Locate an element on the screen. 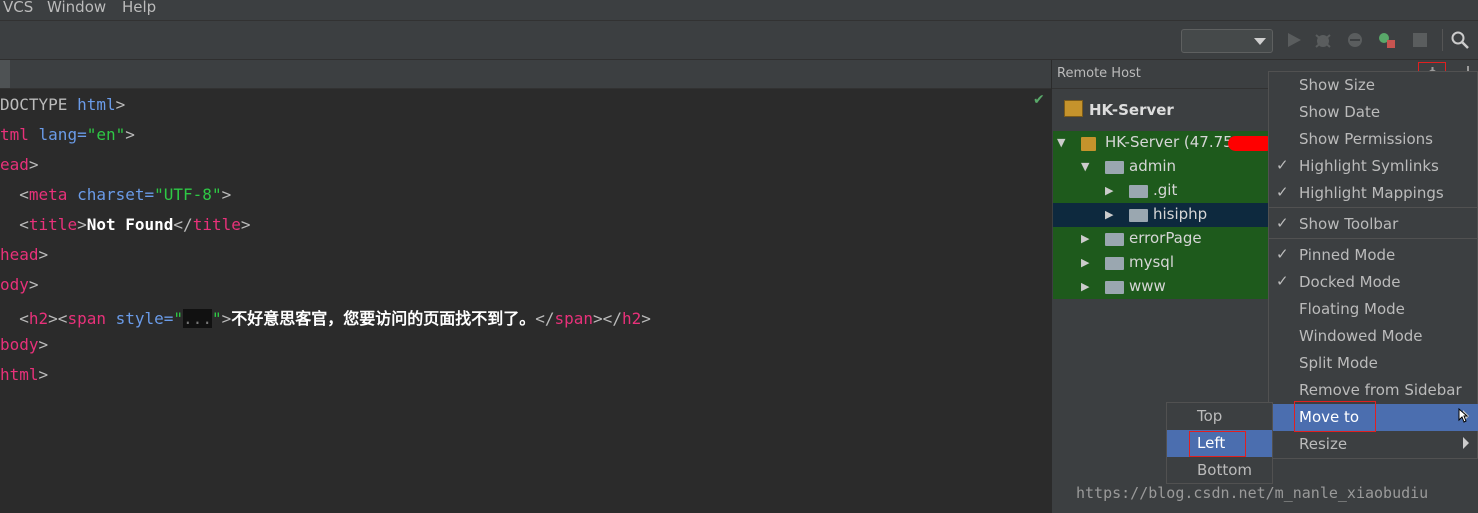 Image resolution: width=1478 pixels, height=513 pixels. tree-node-label: admin is located at coordinates (1152, 166).